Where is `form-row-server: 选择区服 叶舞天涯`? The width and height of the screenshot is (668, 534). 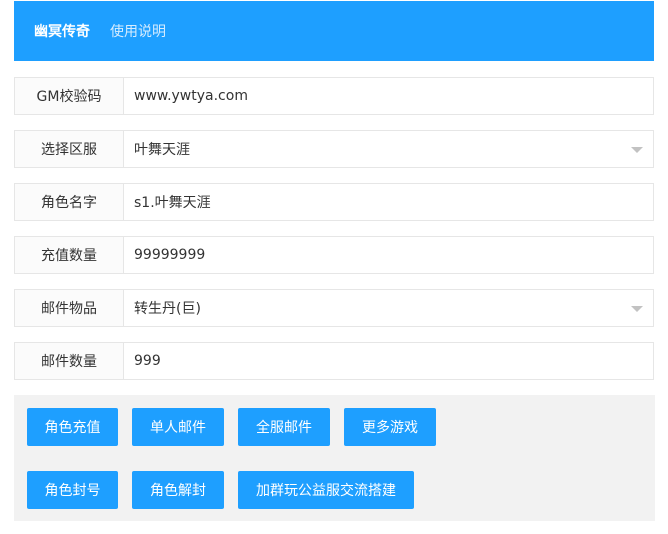 form-row-server: 选择区服 叶舞天涯 is located at coordinates (334, 149).